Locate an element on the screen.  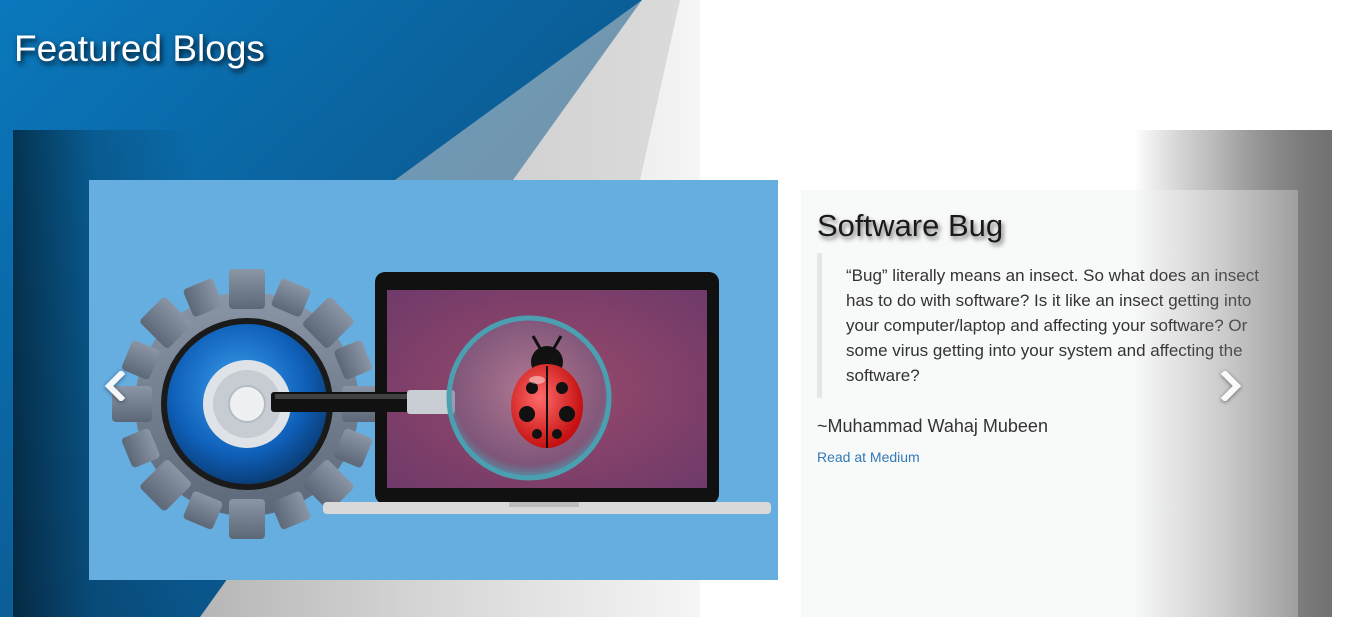
carousel-next-button is located at coordinates (1231, 386).